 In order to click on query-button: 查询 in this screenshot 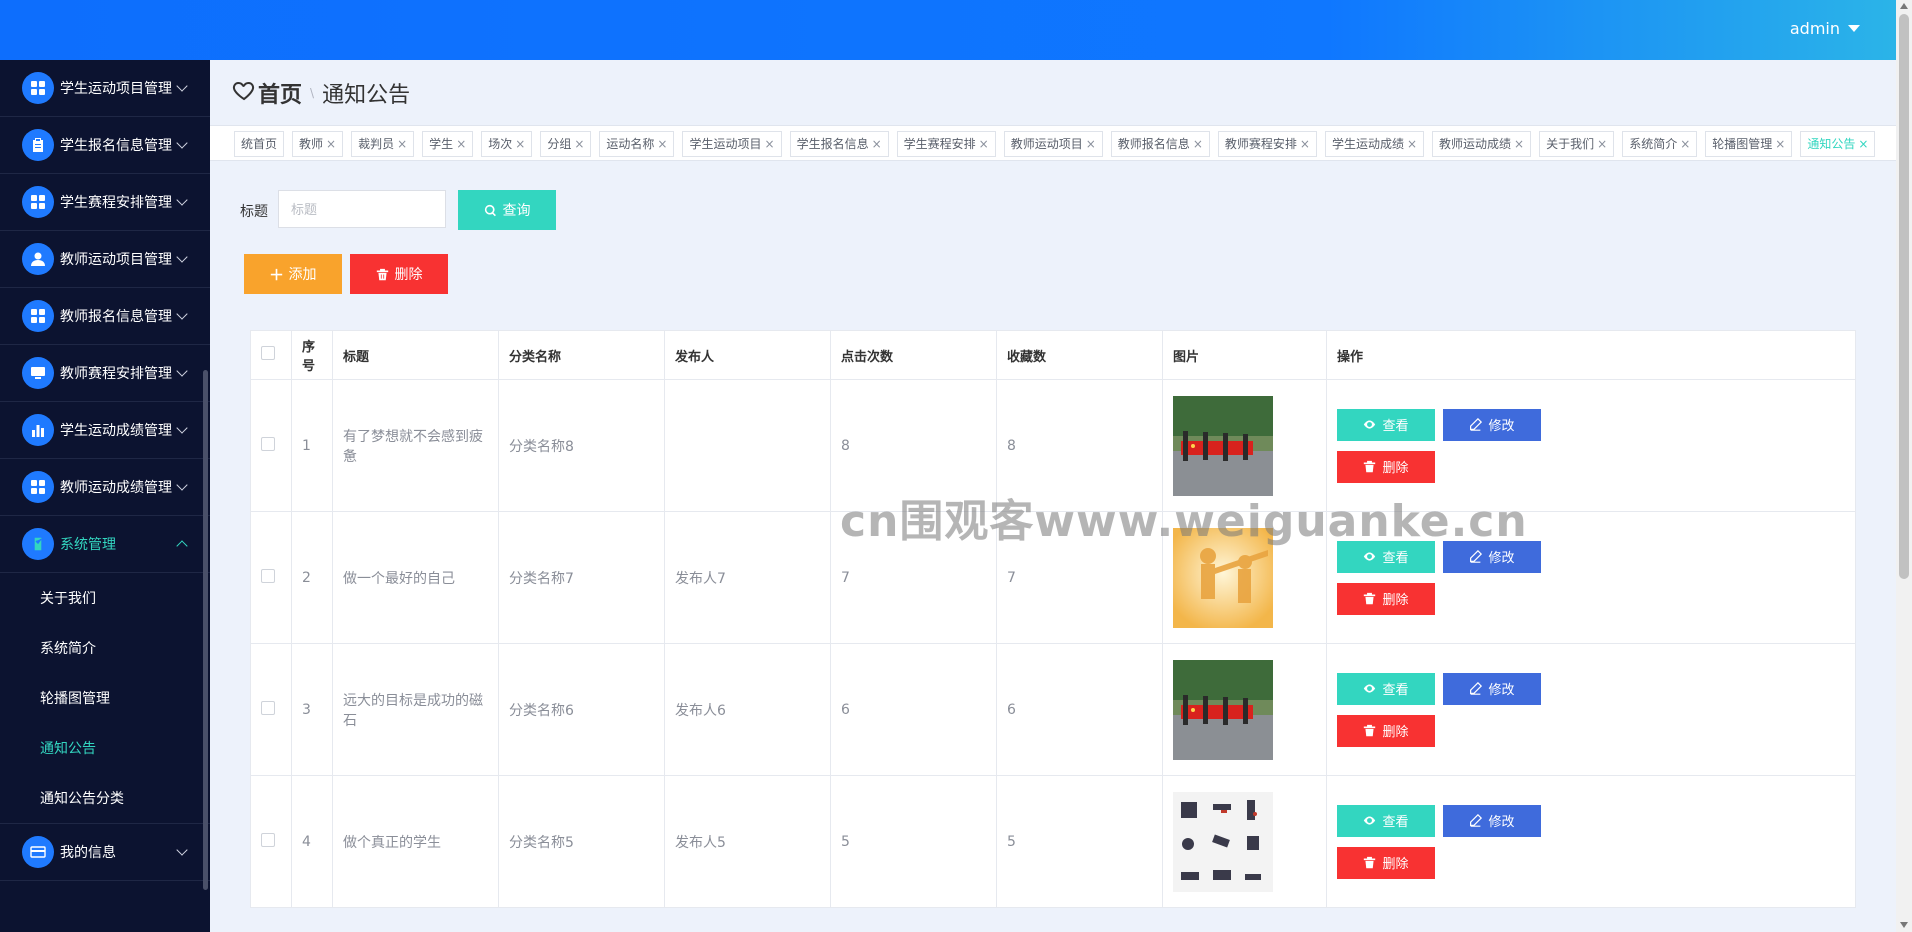, I will do `click(507, 210)`.